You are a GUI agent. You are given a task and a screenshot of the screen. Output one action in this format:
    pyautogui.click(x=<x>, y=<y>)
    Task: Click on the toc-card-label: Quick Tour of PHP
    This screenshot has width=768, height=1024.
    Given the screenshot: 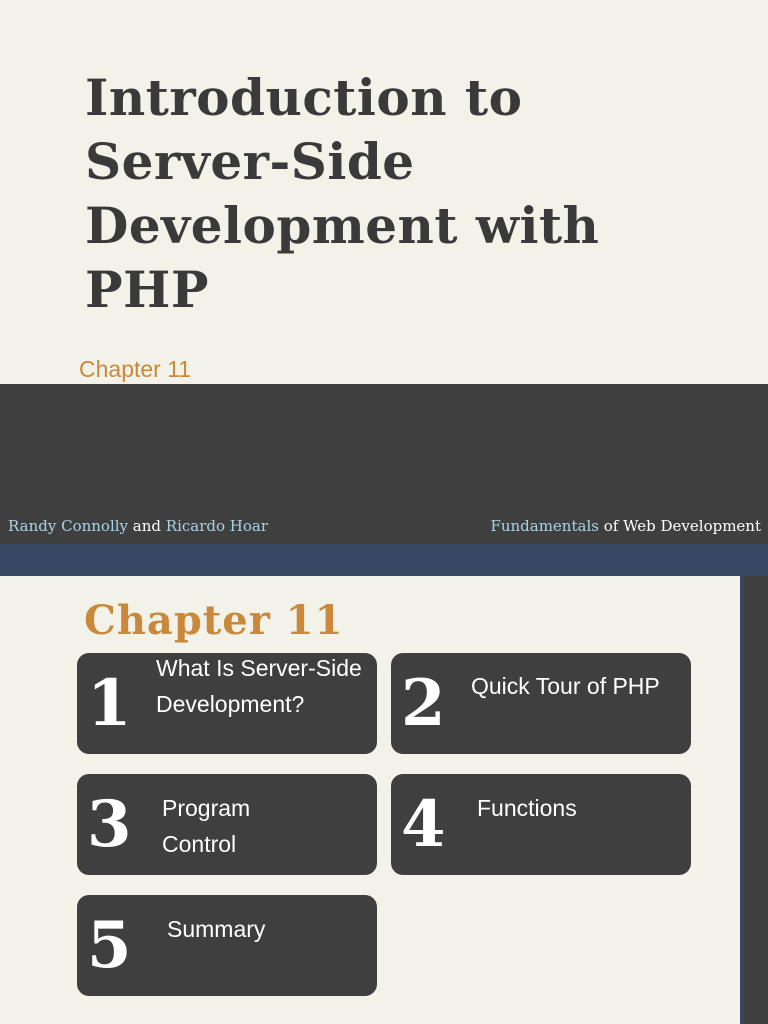 What is the action you would take?
    pyautogui.click(x=565, y=686)
    